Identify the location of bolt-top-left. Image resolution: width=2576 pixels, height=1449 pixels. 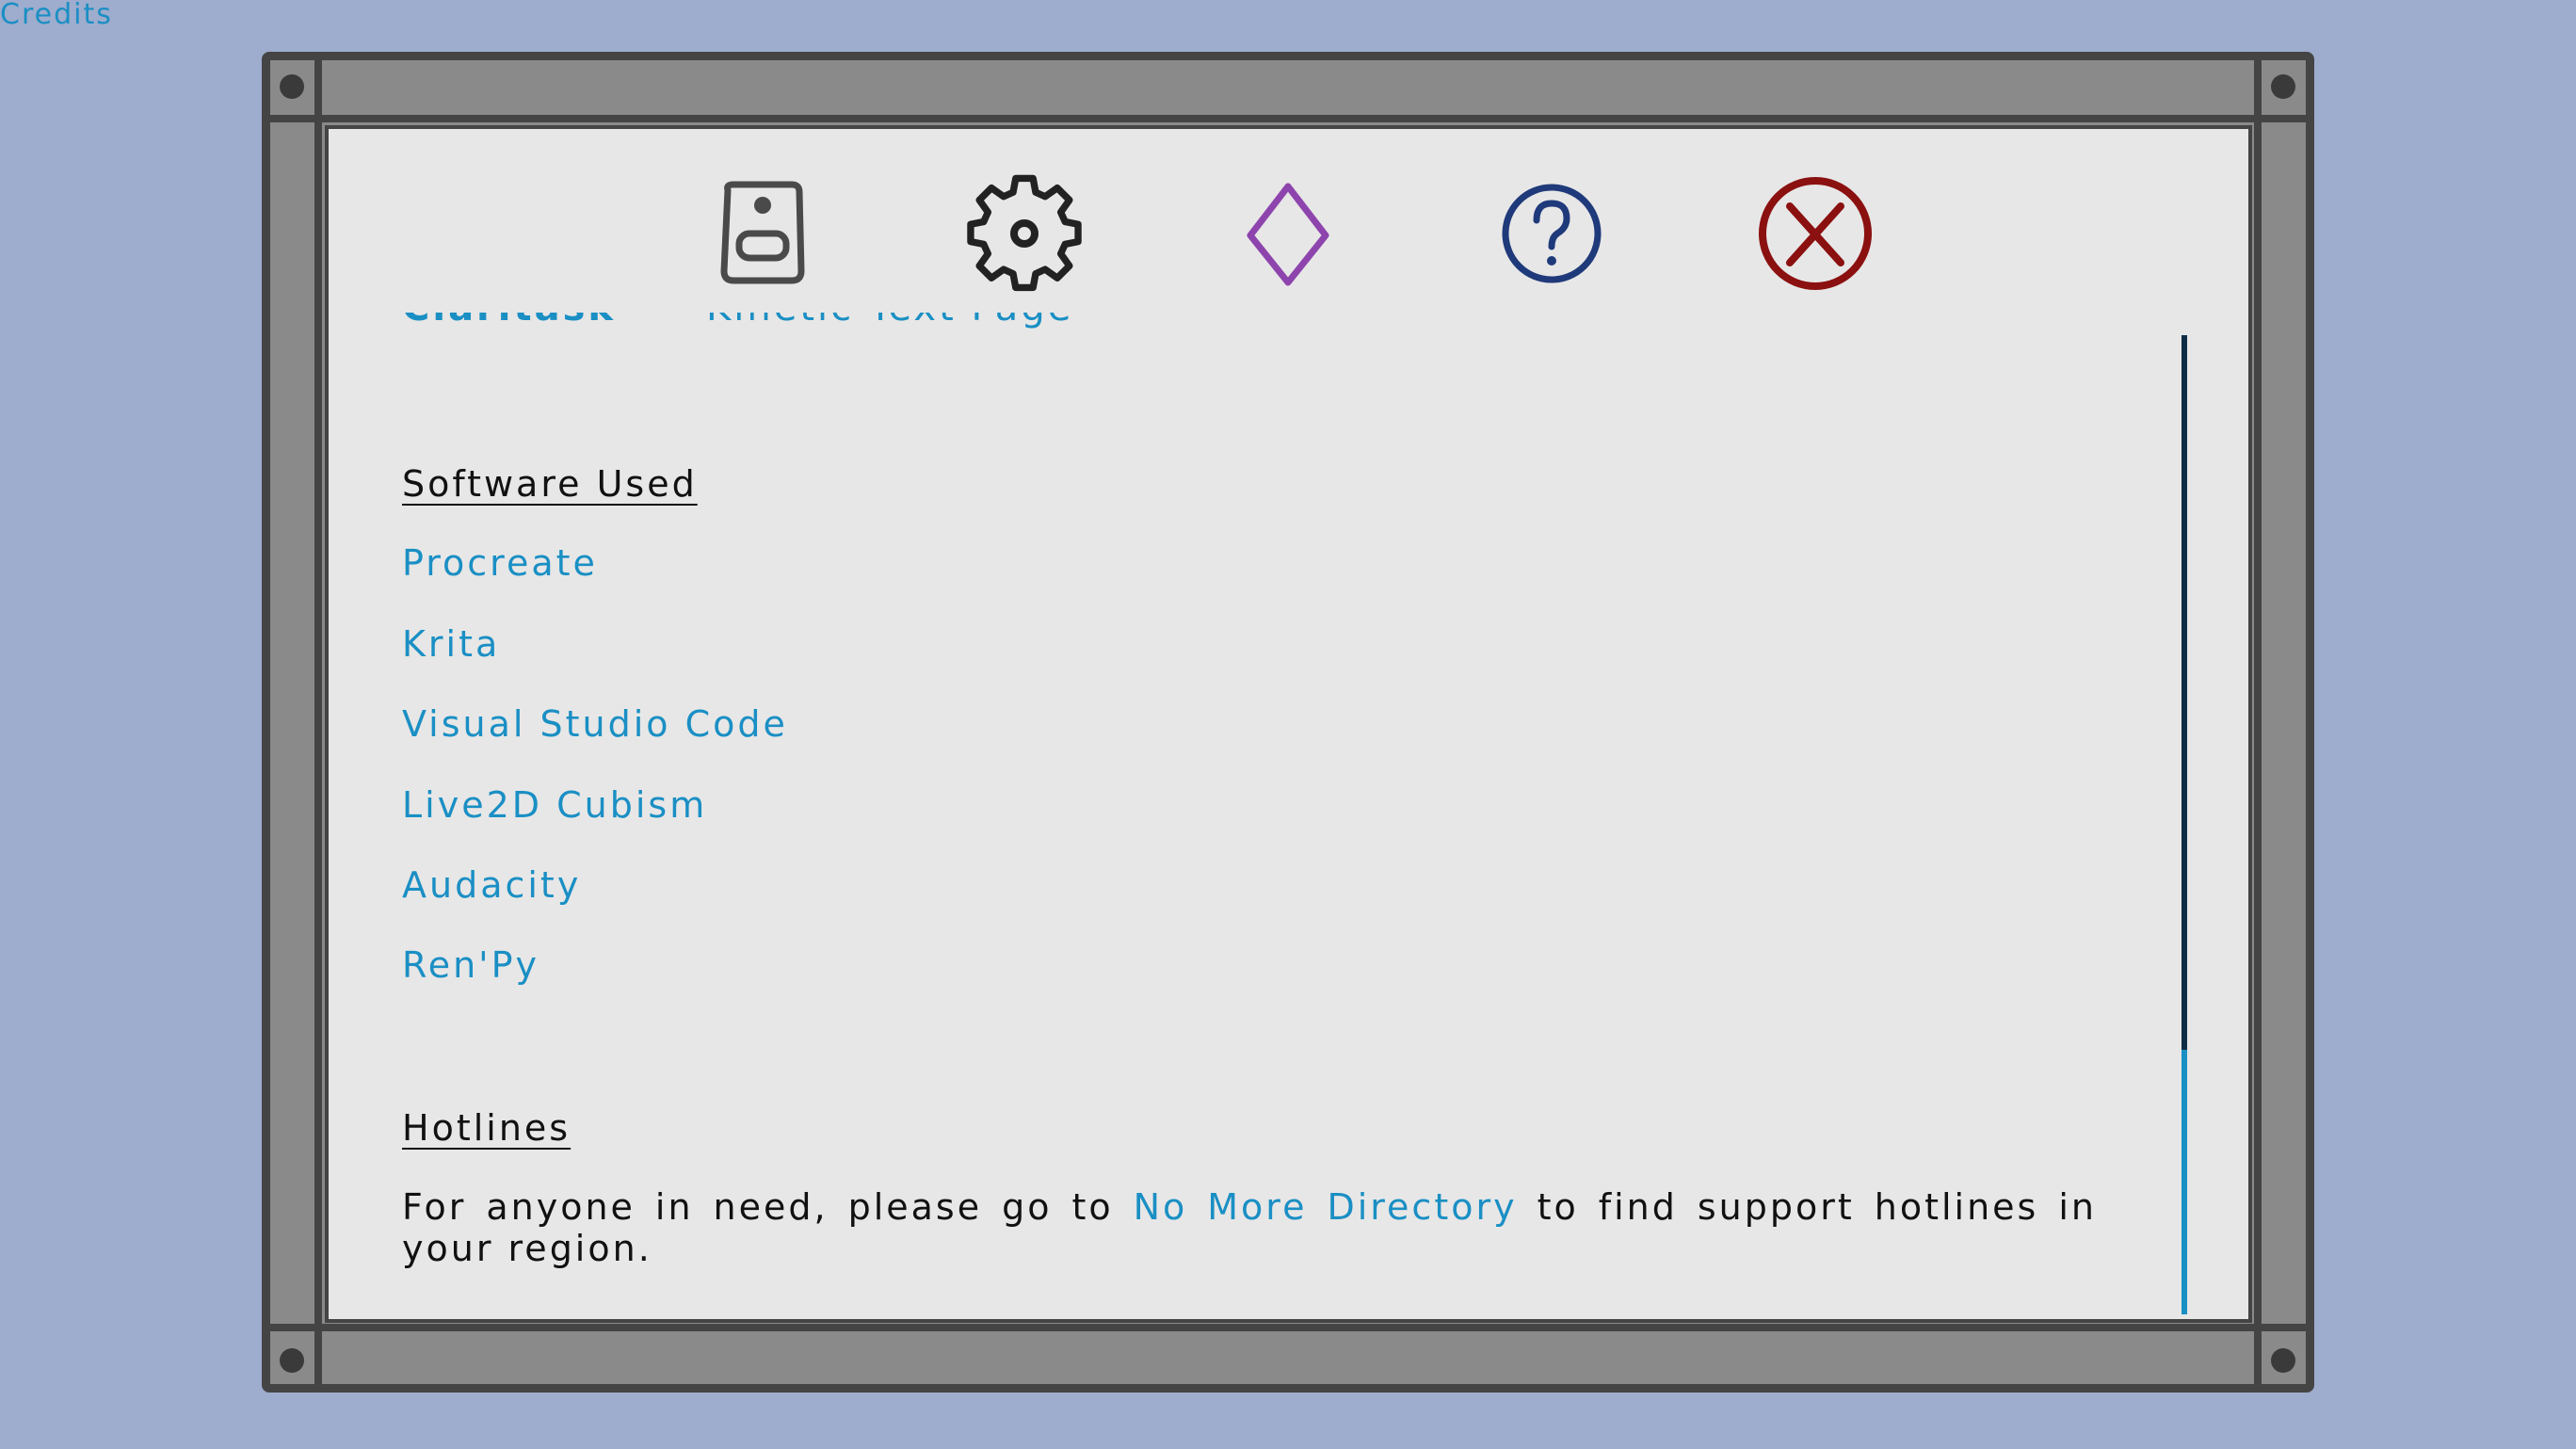
(292, 86).